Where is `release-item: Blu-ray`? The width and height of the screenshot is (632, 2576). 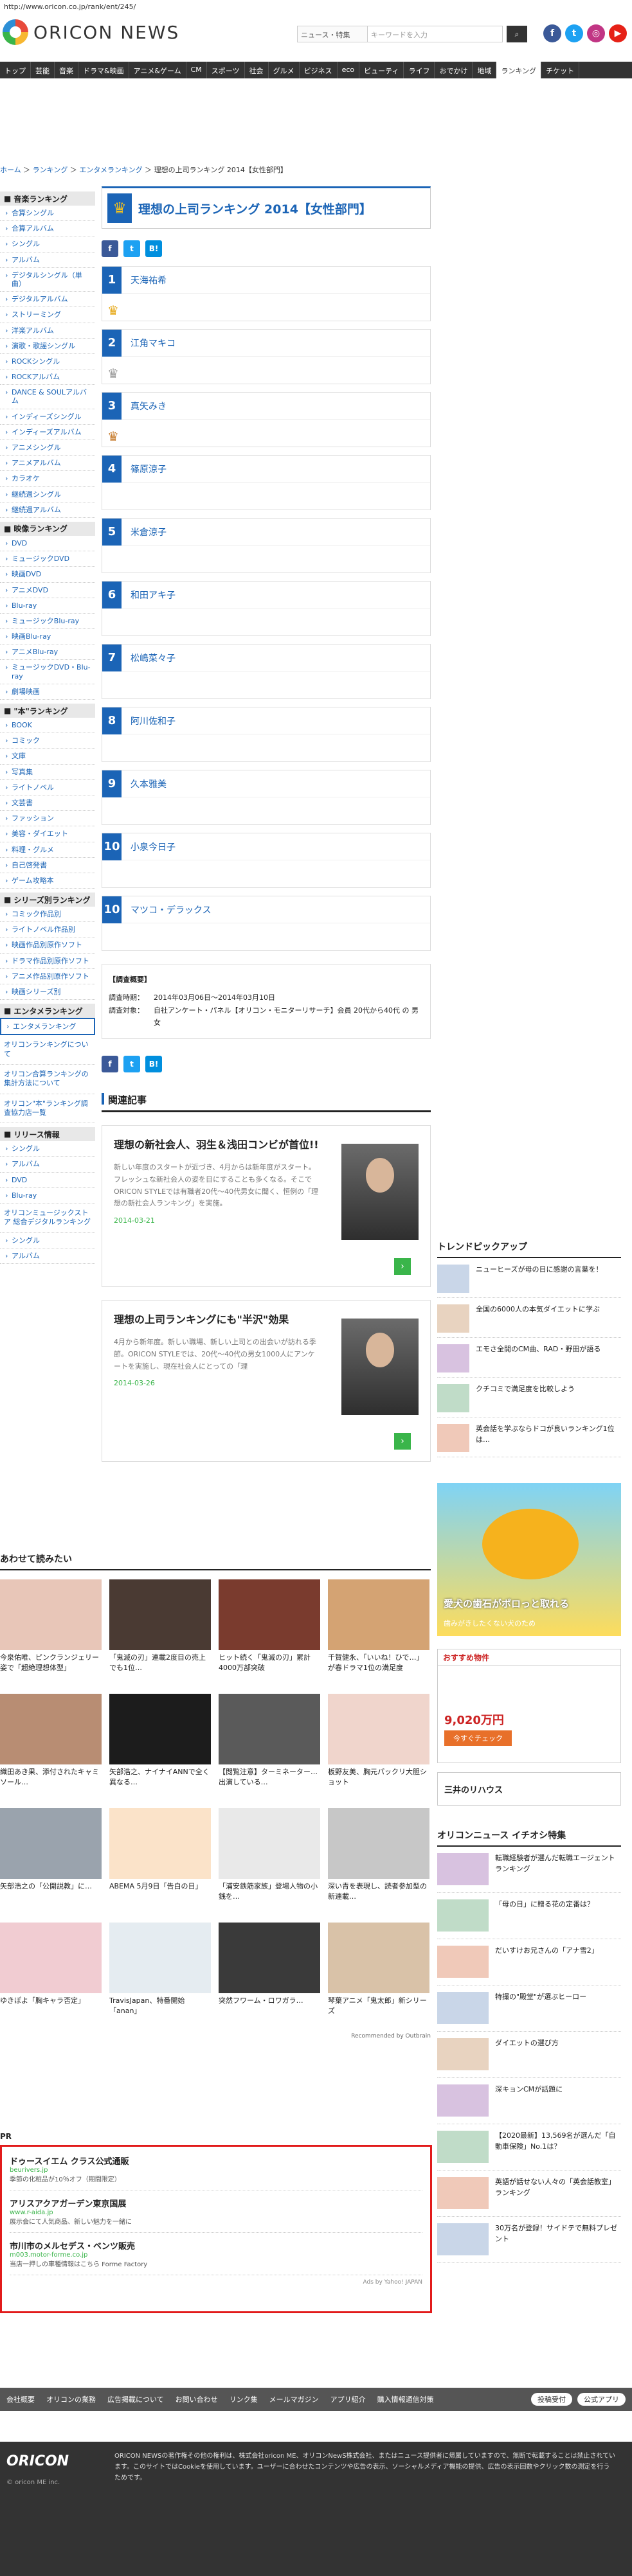 release-item: Blu-ray is located at coordinates (47, 1196).